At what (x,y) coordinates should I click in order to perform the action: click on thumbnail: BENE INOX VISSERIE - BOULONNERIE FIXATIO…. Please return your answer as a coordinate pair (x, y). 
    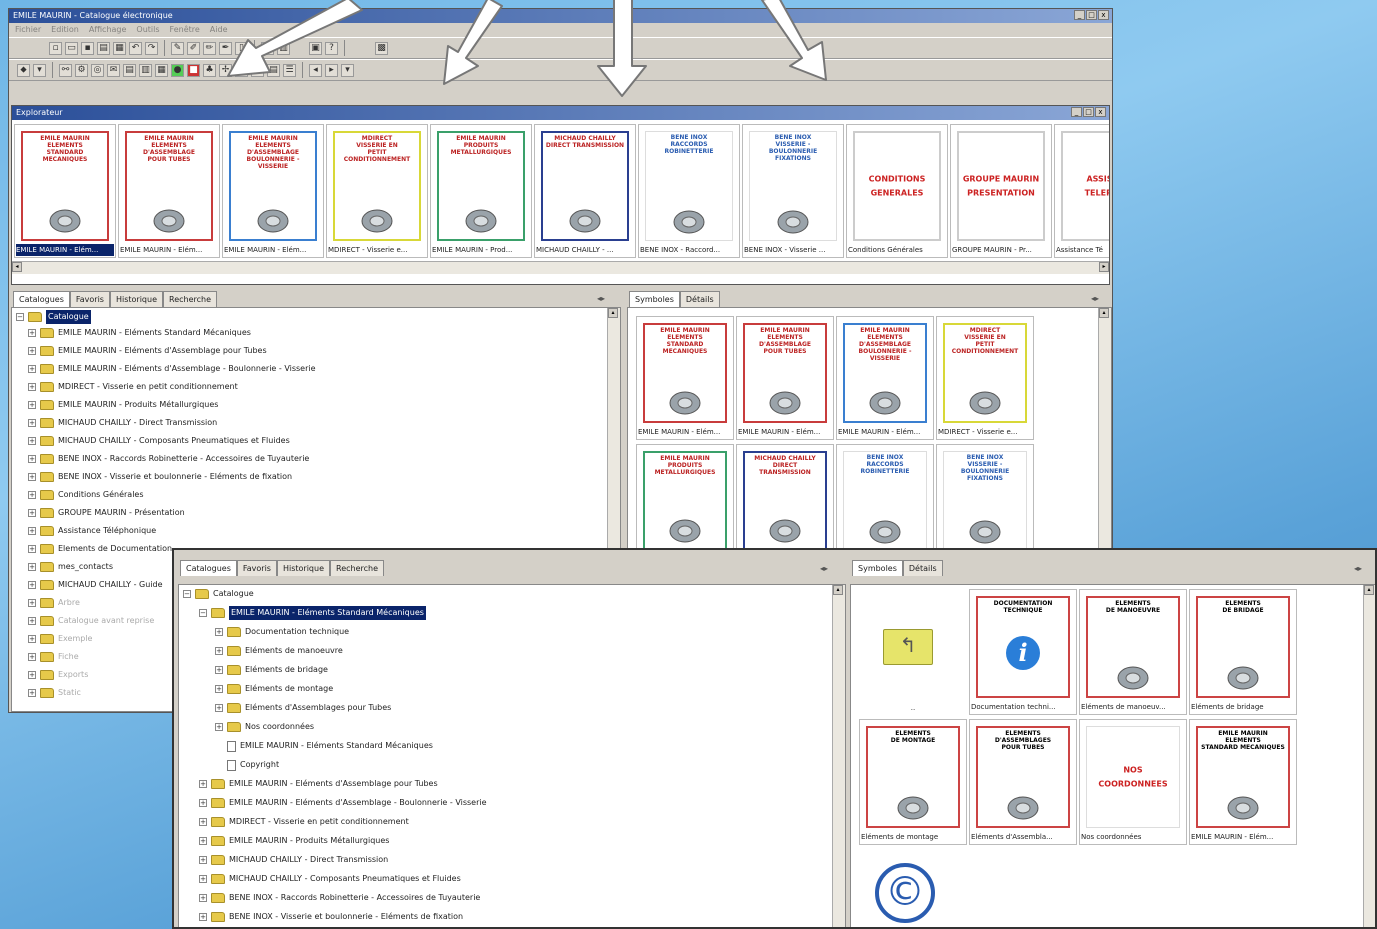
    Looking at the image, I should click on (793, 191).